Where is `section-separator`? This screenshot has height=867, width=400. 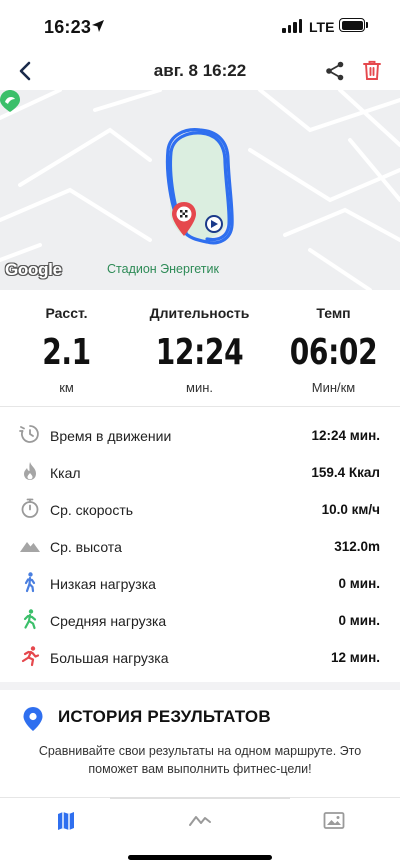
section-separator is located at coordinates (200, 686).